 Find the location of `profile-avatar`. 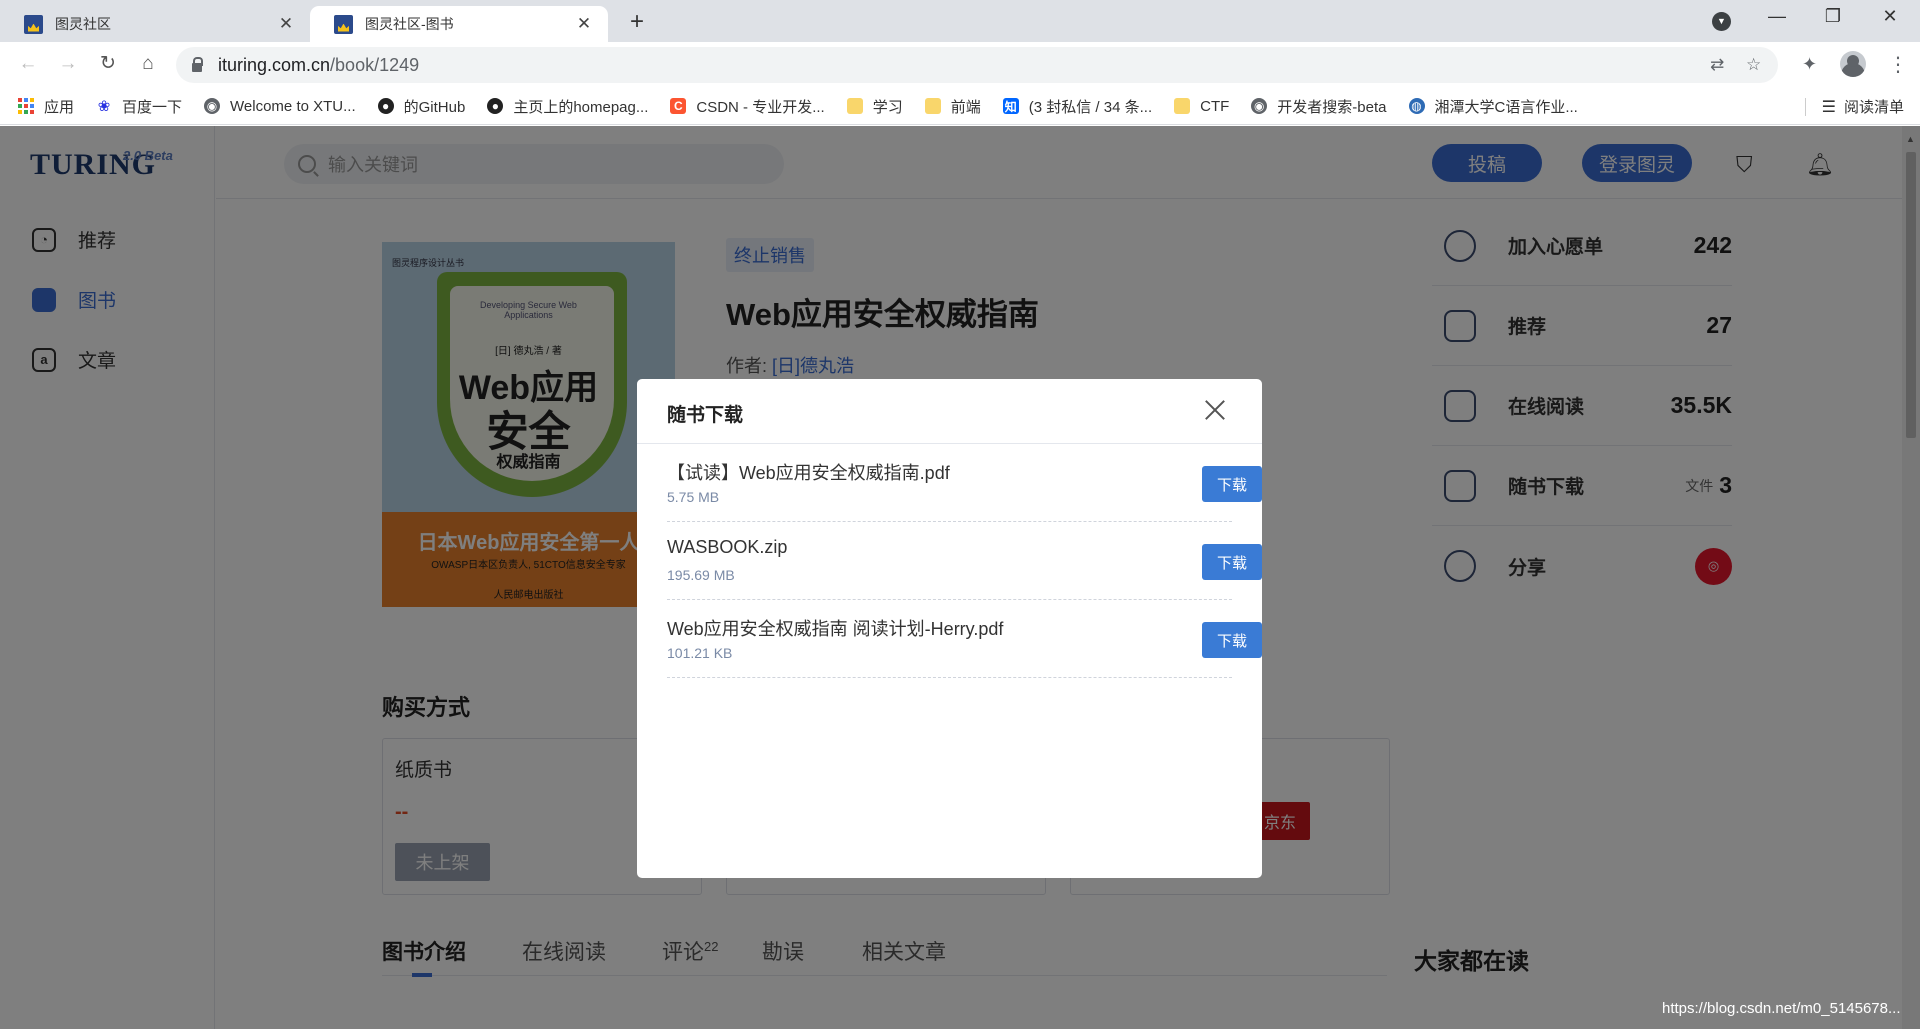

profile-avatar is located at coordinates (1853, 64).